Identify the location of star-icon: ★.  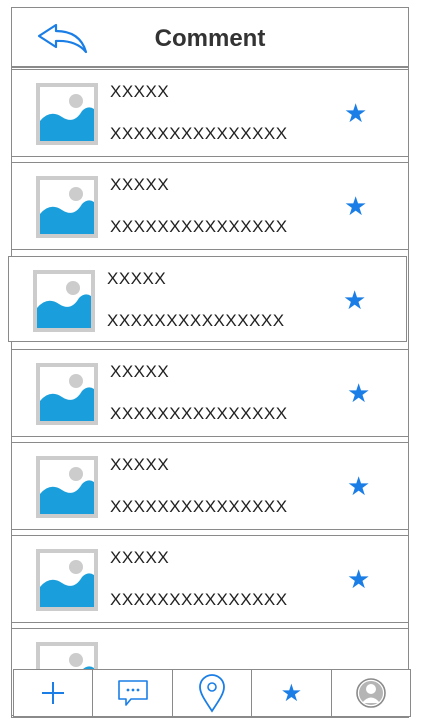
(291, 693).